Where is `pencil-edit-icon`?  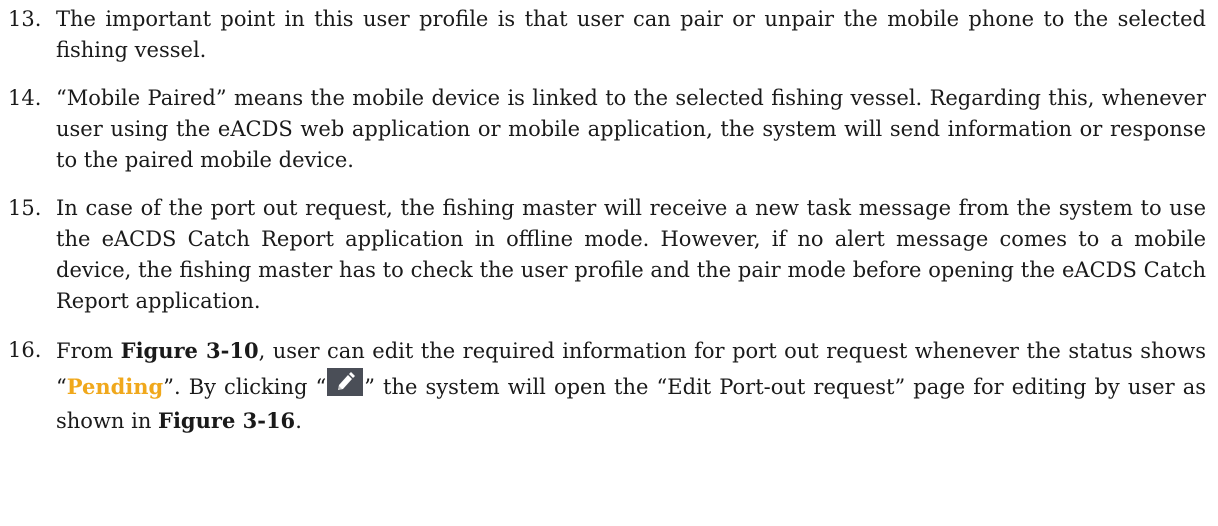
pencil-edit-icon is located at coordinates (345, 382).